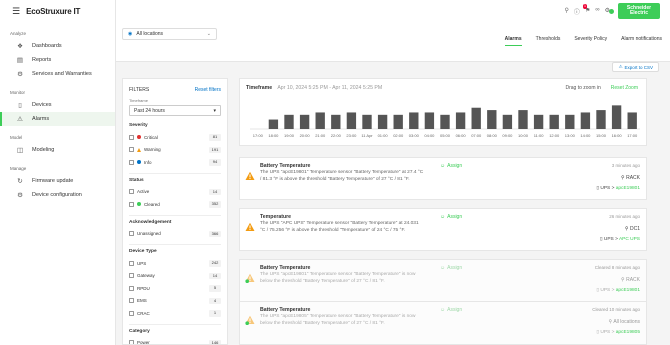 The width and height of the screenshot is (670, 345). Describe the element at coordinates (597, 11) in the screenshot. I see `link-icon: ∞` at that location.